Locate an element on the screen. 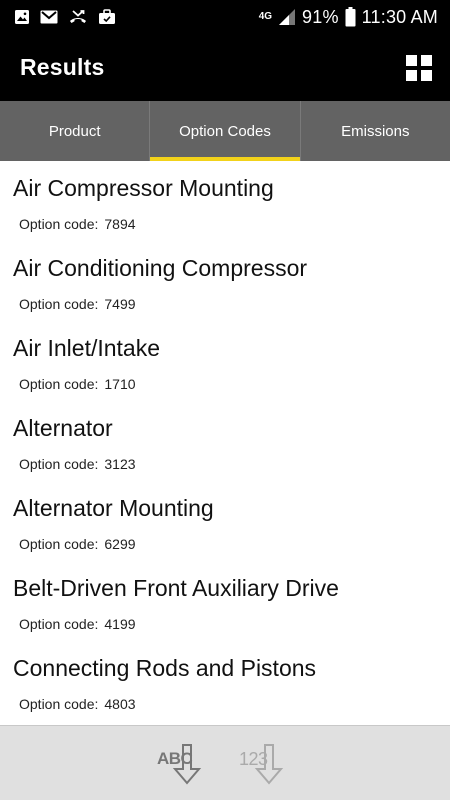  tab-label: Emissions is located at coordinates (375, 131).